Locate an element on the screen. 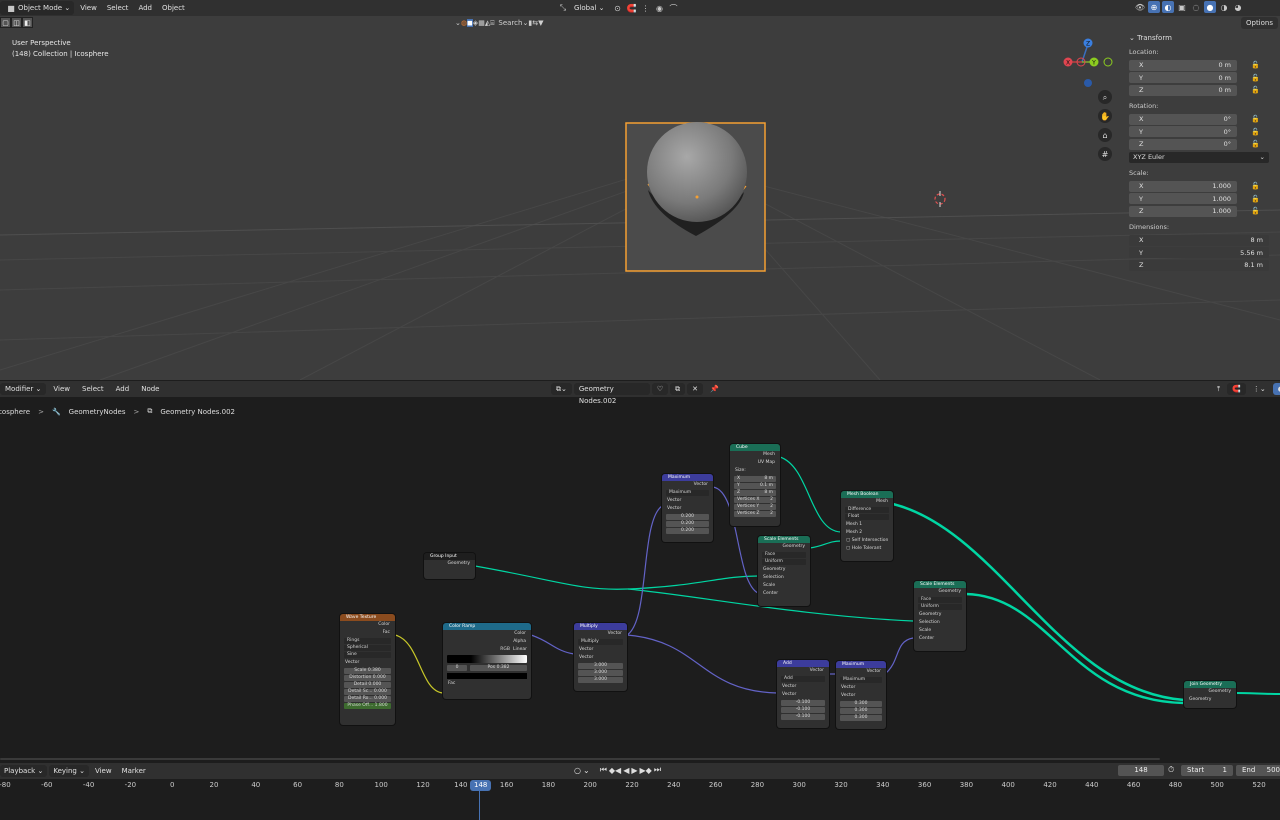  dimensions-z-field: Z 8.1 m is located at coordinates (1199, 265).